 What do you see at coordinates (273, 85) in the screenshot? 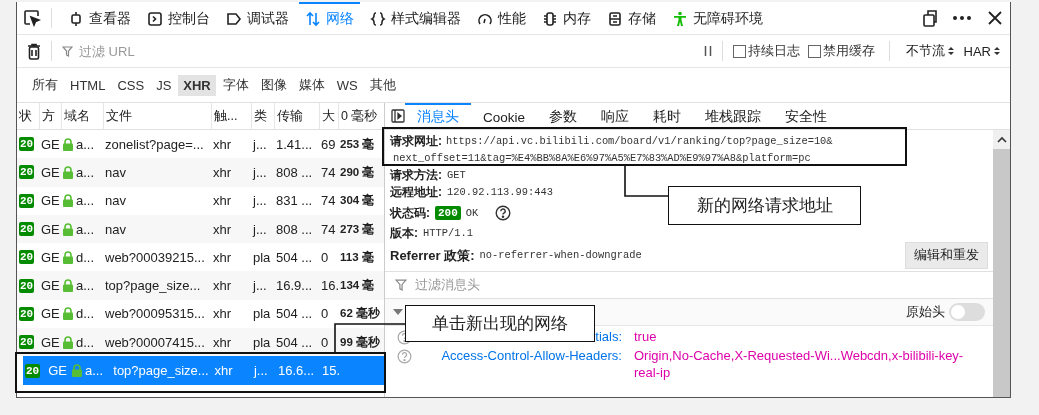
I see `type-filter: 图像` at bounding box center [273, 85].